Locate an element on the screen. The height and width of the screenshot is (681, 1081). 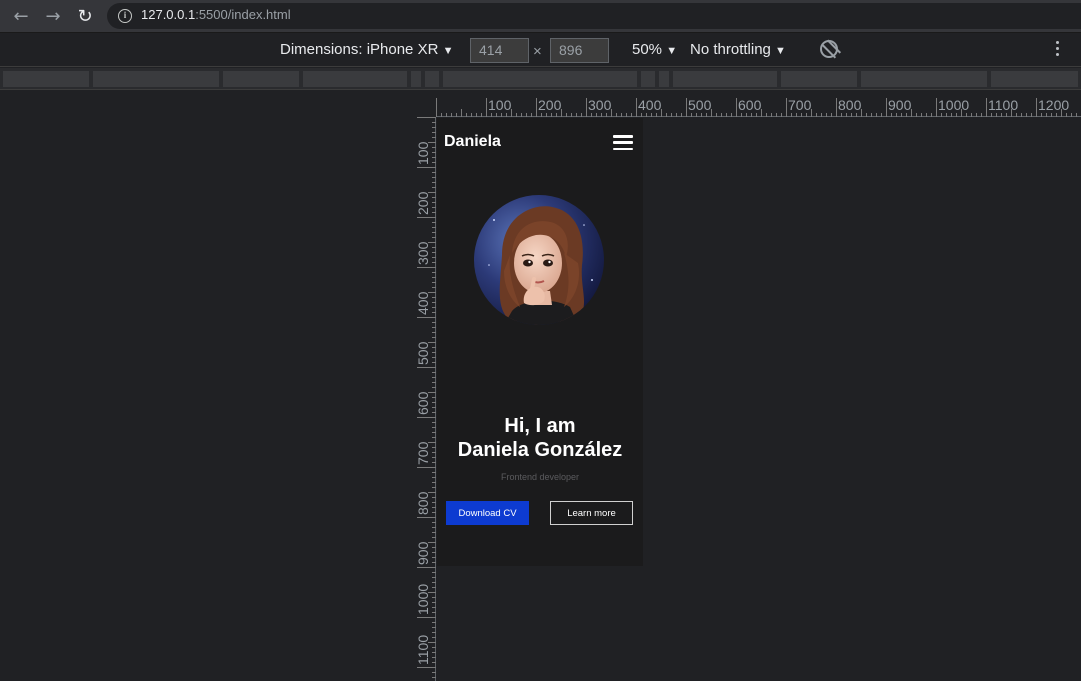
url-host: 127.0.0.1 is located at coordinates (168, 14).